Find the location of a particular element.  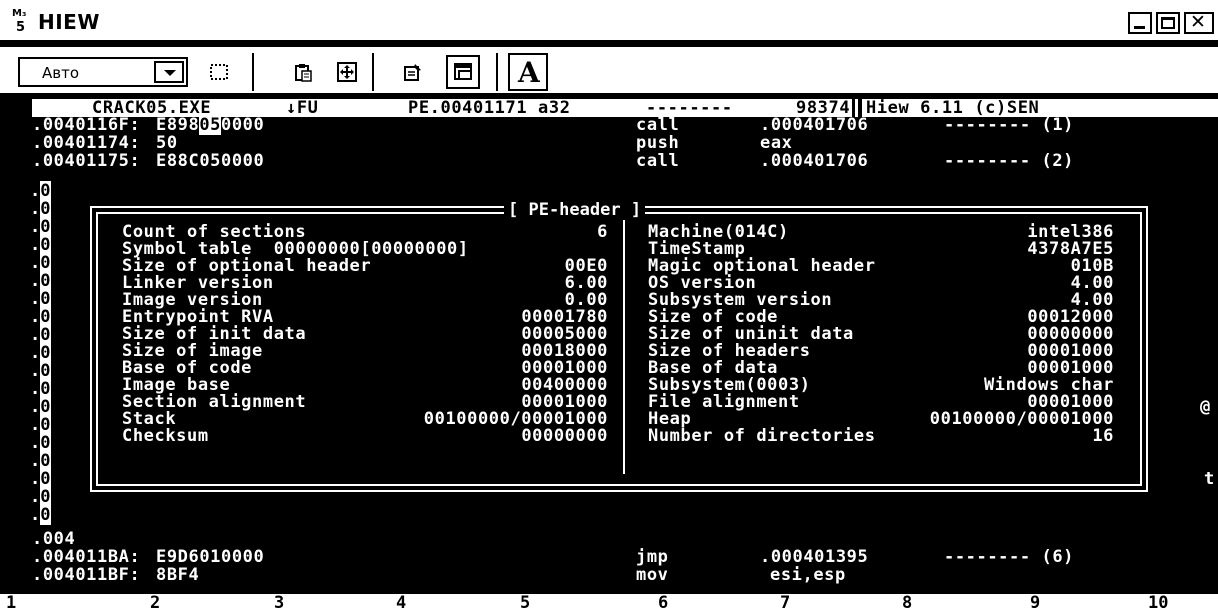

font-select: Авто is located at coordinates (103, 72).